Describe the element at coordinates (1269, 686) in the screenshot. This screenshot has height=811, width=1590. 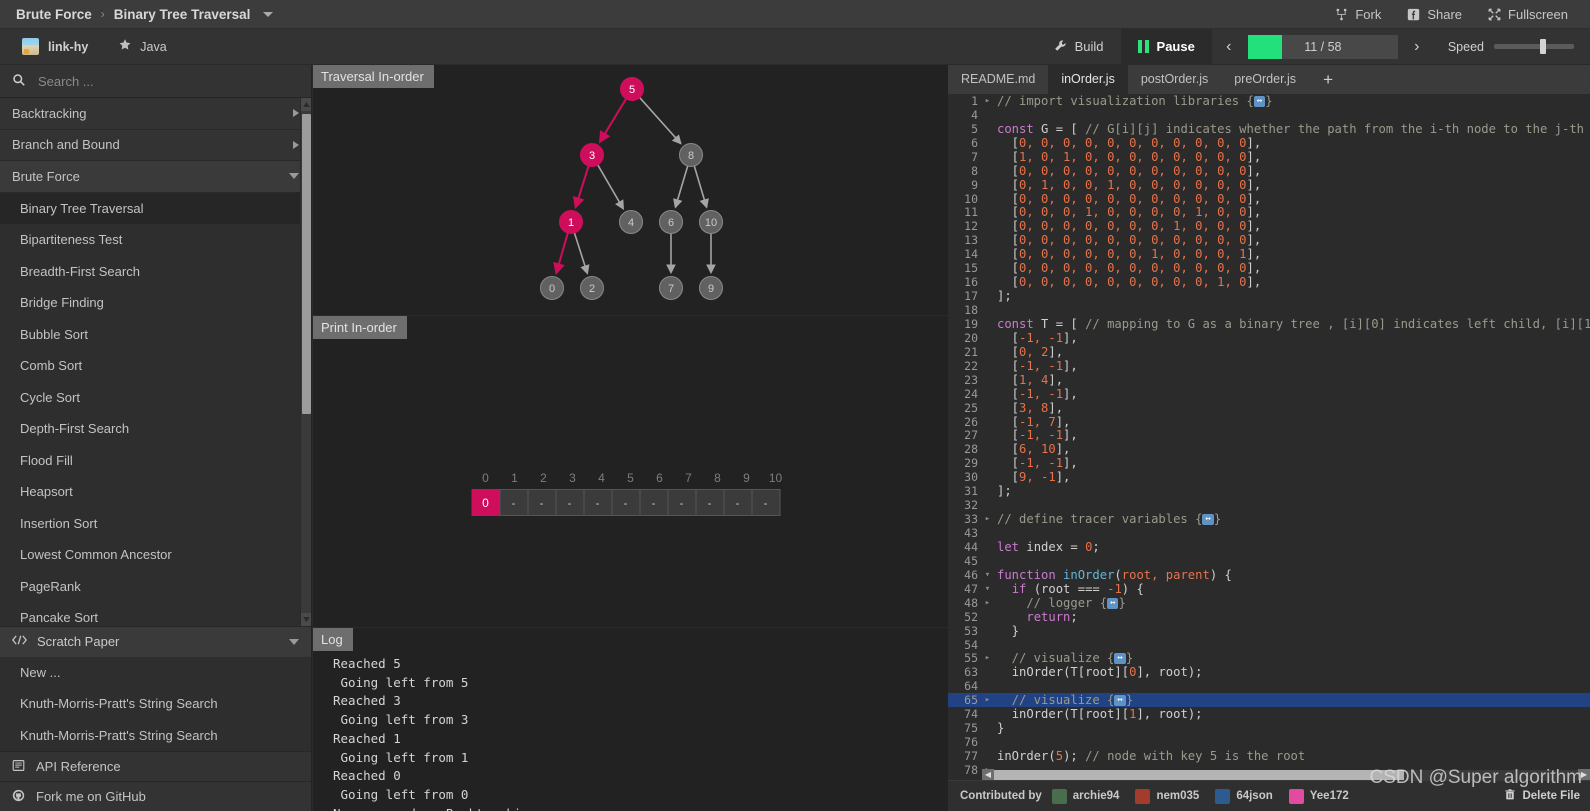
I see `code-line: 64` at that location.